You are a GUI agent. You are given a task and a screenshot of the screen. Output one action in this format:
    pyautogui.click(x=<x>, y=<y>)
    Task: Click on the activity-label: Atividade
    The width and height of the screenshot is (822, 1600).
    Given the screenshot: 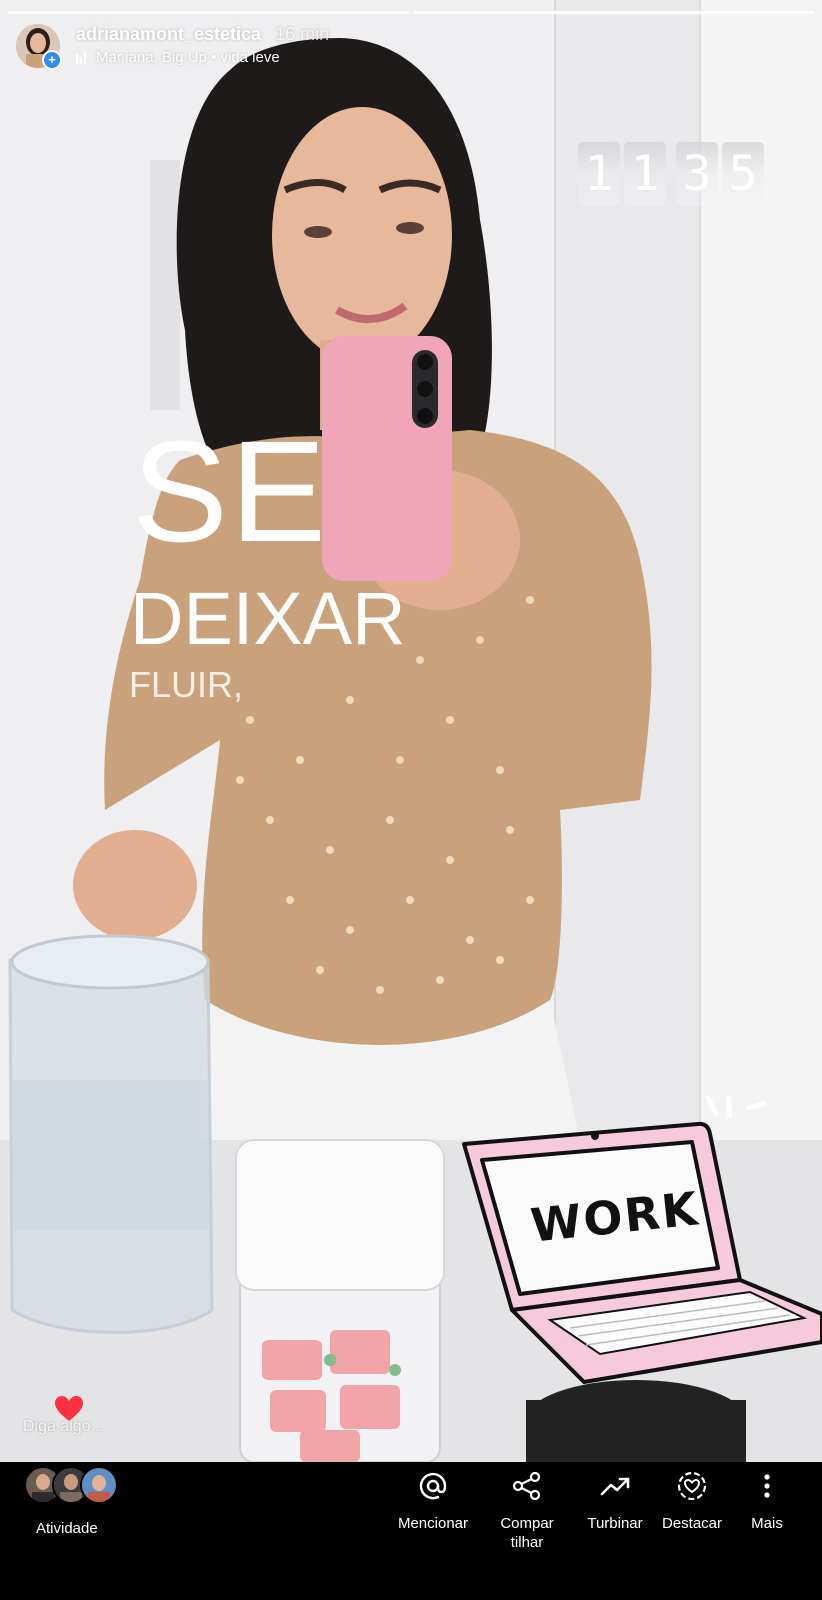 What is the action you would take?
    pyautogui.click(x=67, y=1528)
    